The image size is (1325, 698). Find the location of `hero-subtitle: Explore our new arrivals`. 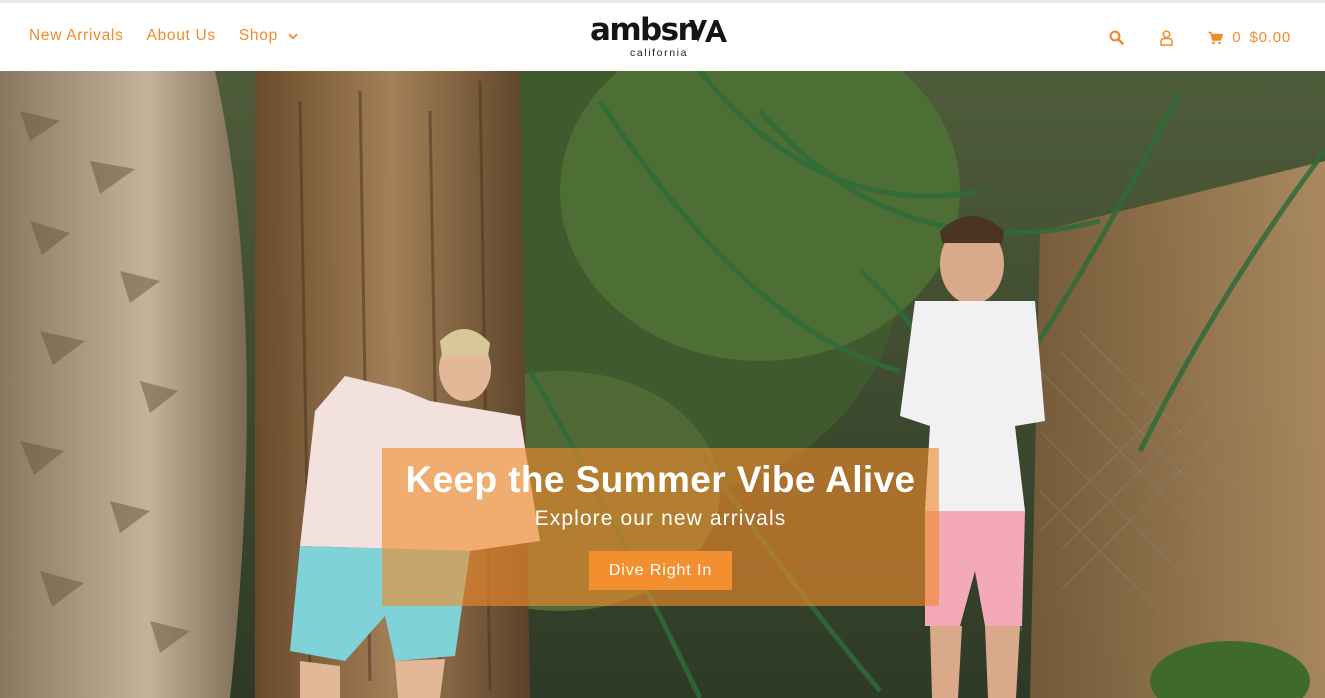

hero-subtitle: Explore our new arrivals is located at coordinates (660, 518).